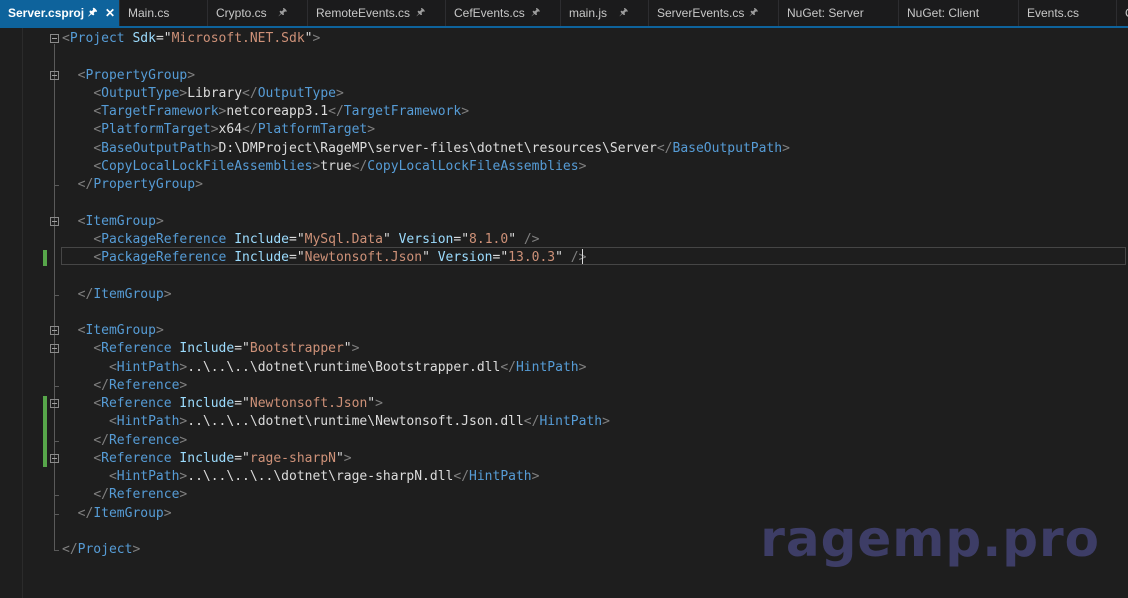 The width and height of the screenshot is (1128, 598). What do you see at coordinates (588, 13) in the screenshot?
I see `tab-label: main.js` at bounding box center [588, 13].